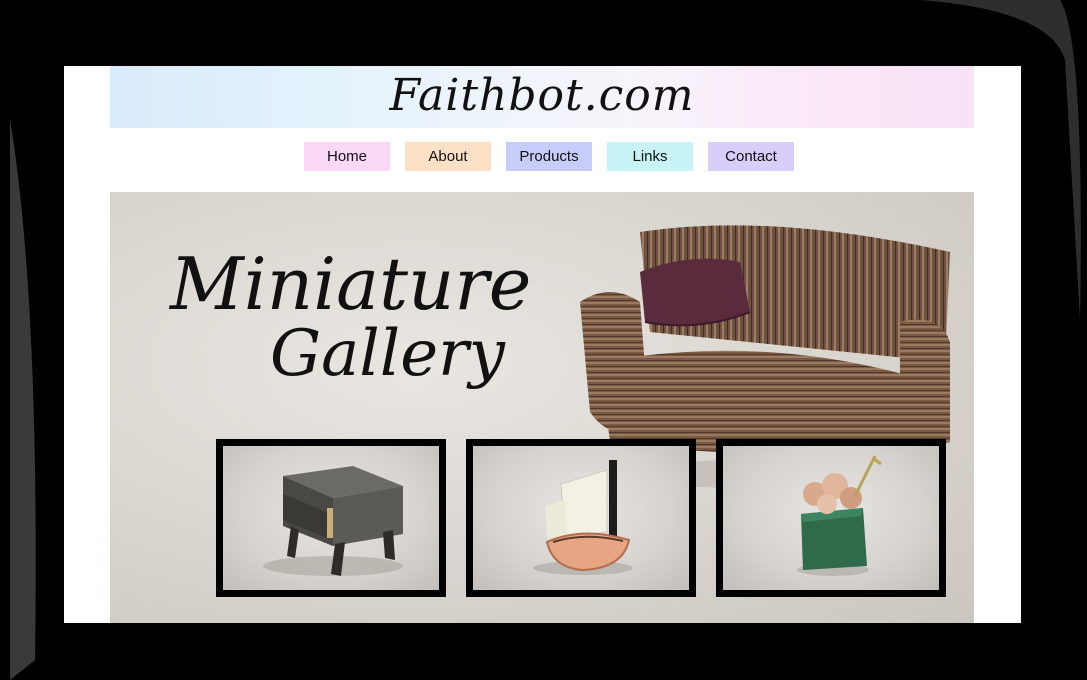 The width and height of the screenshot is (1087, 680). Describe the element at coordinates (347, 156) in the screenshot. I see `nav-home-button: Home` at that location.